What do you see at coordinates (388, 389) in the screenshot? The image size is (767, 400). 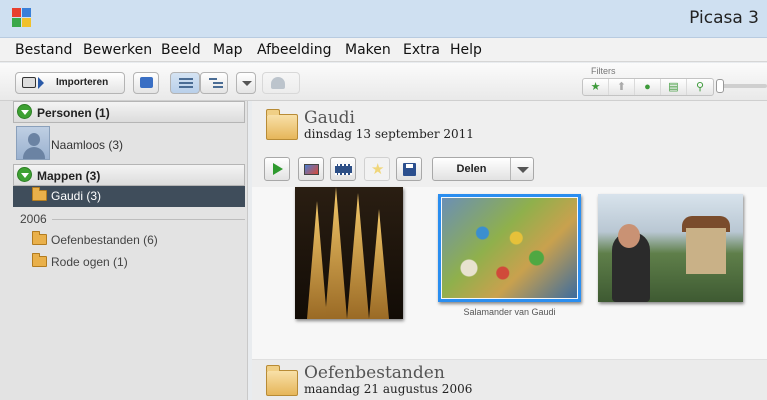 I see `album-date: maandag 21 augustus 2006` at bounding box center [388, 389].